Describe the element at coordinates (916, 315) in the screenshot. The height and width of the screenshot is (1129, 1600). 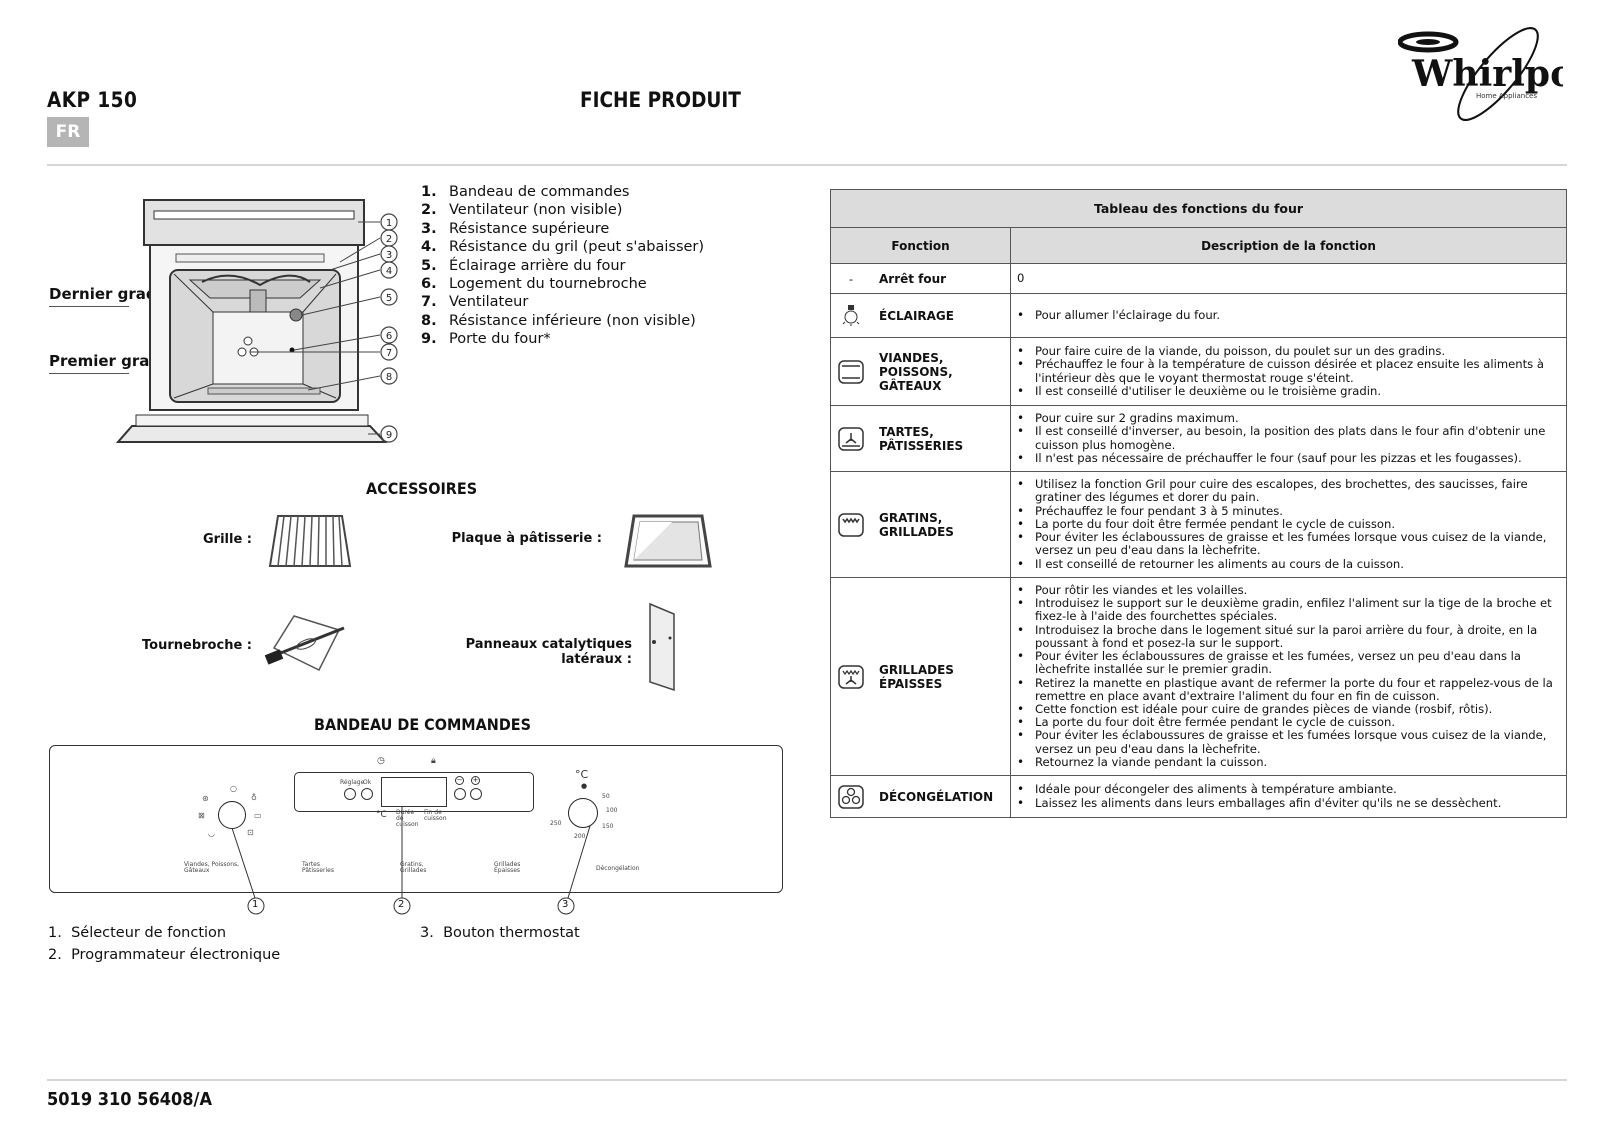
I see `function-name: ÉCLAIRAGE` at that location.